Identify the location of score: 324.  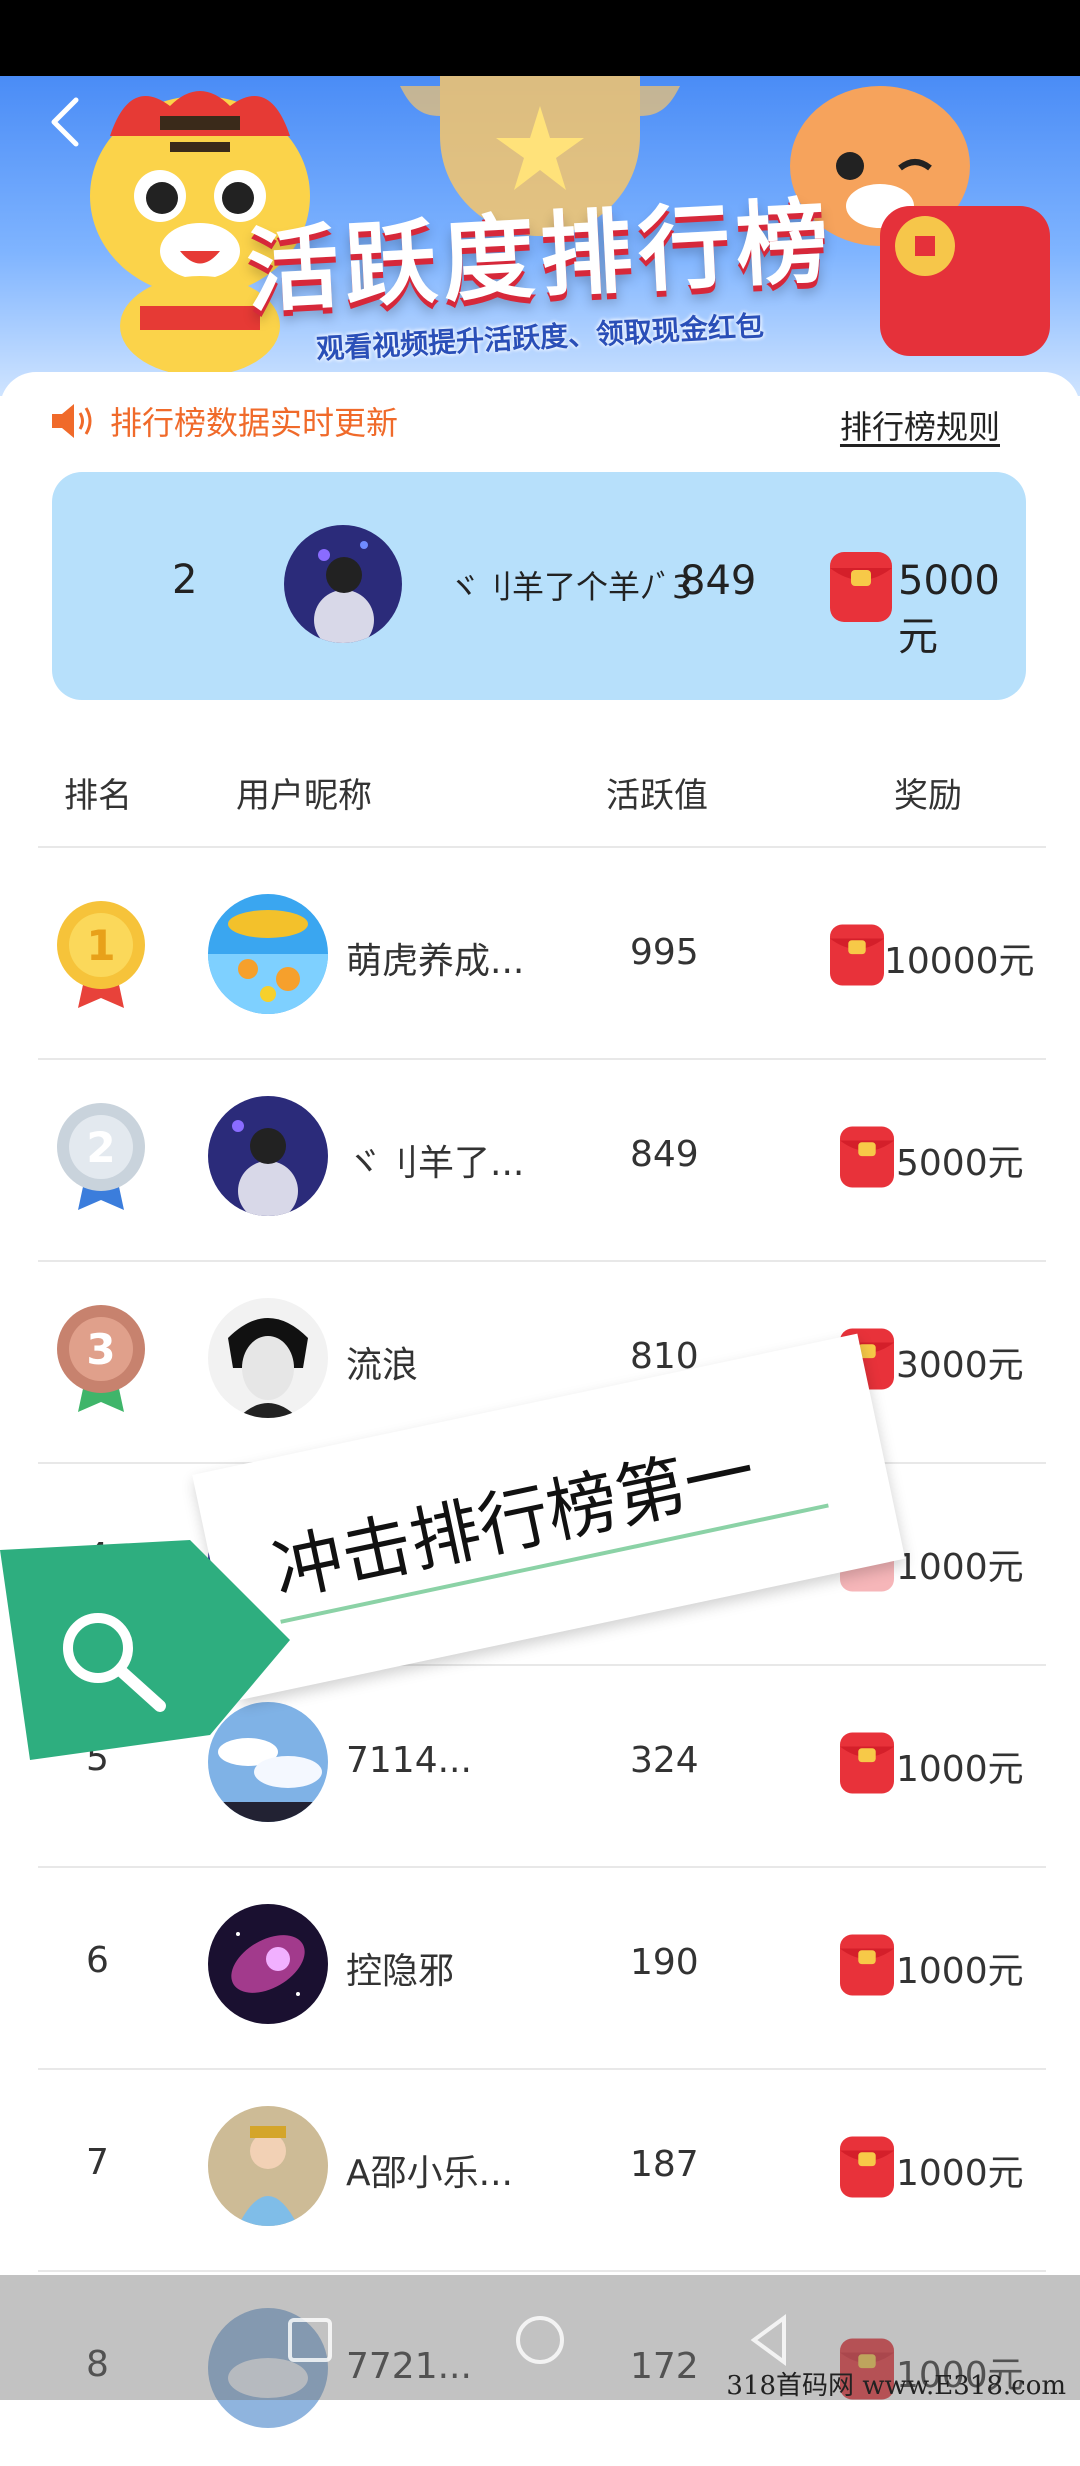
(664, 1760).